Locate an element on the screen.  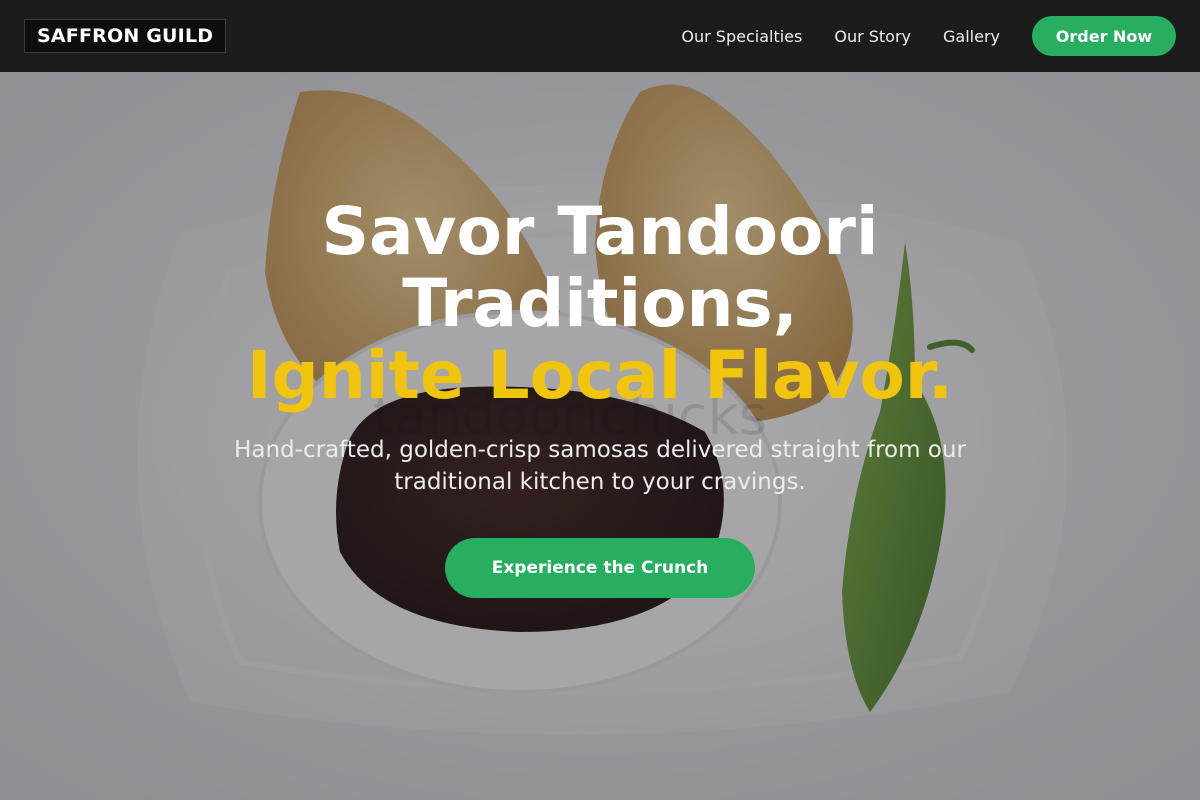
order-now-button: Order Now is located at coordinates (1104, 36).